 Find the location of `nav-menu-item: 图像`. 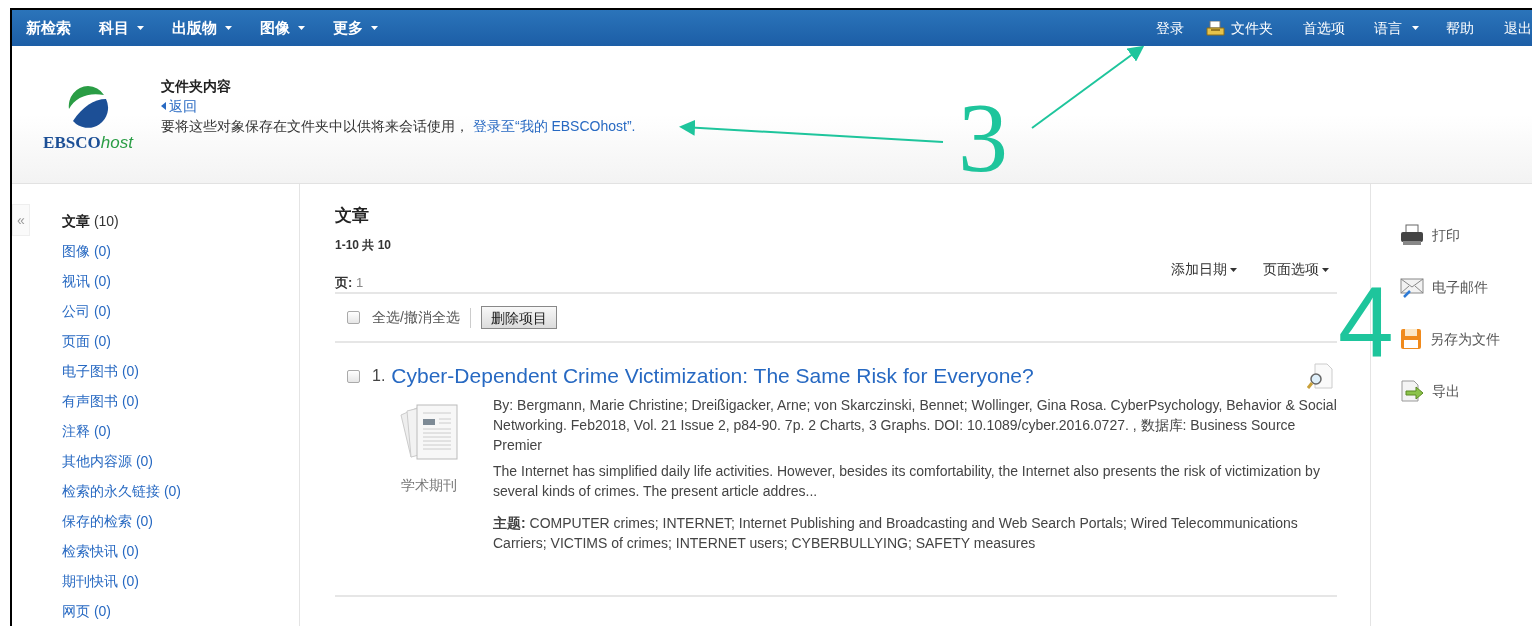

nav-menu-item: 图像 is located at coordinates (282, 28).